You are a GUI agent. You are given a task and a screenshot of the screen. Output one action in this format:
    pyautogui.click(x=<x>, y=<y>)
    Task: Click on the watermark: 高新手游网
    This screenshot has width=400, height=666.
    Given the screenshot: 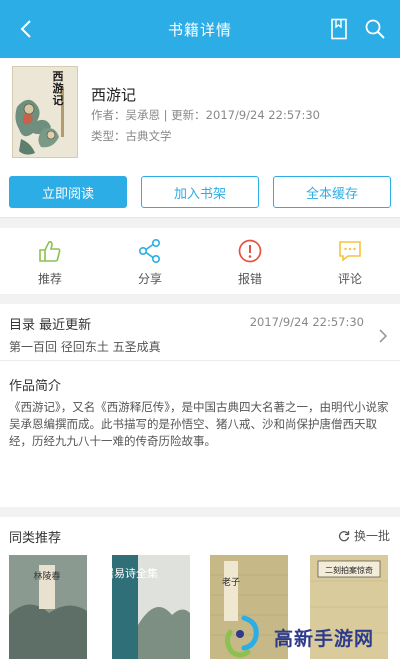 What is the action you would take?
    pyautogui.click(x=308, y=637)
    